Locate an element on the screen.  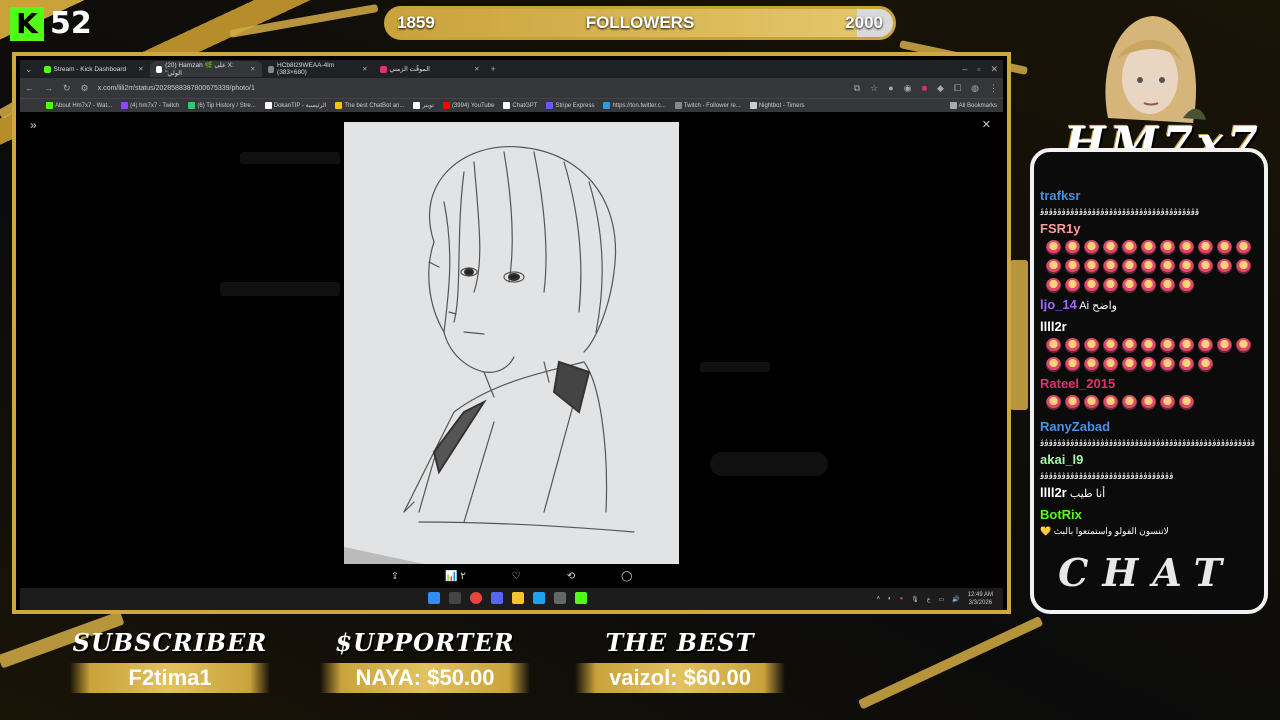
bookmark-label: Stripe Express is located at coordinates (575, 105).